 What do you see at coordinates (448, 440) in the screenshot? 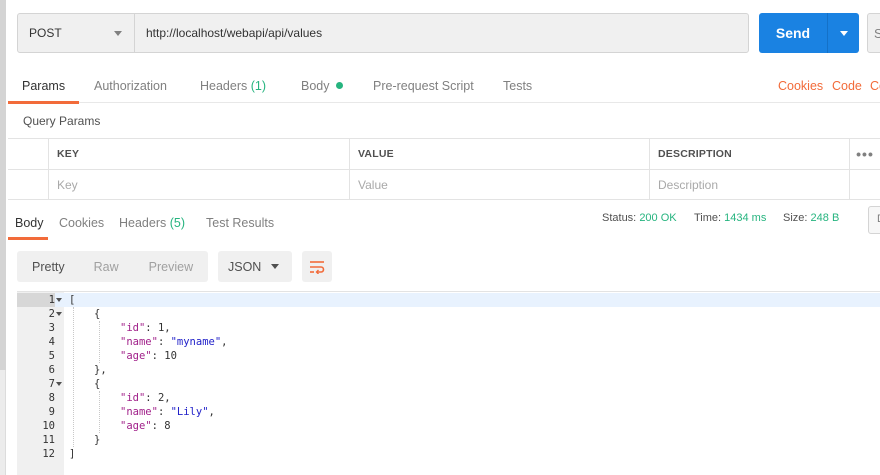
I see `code-line: 11 }` at bounding box center [448, 440].